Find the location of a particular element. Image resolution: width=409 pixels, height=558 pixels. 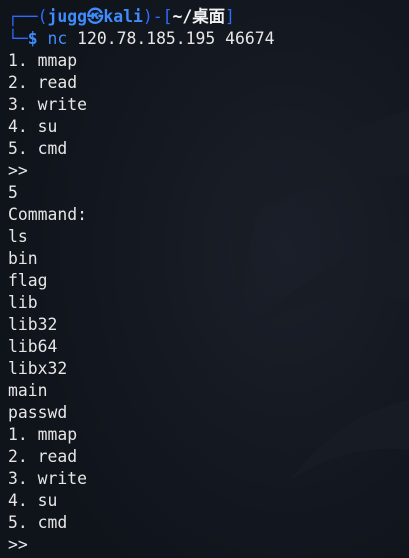

prompt-path: ~/桌面 is located at coordinates (198, 16).